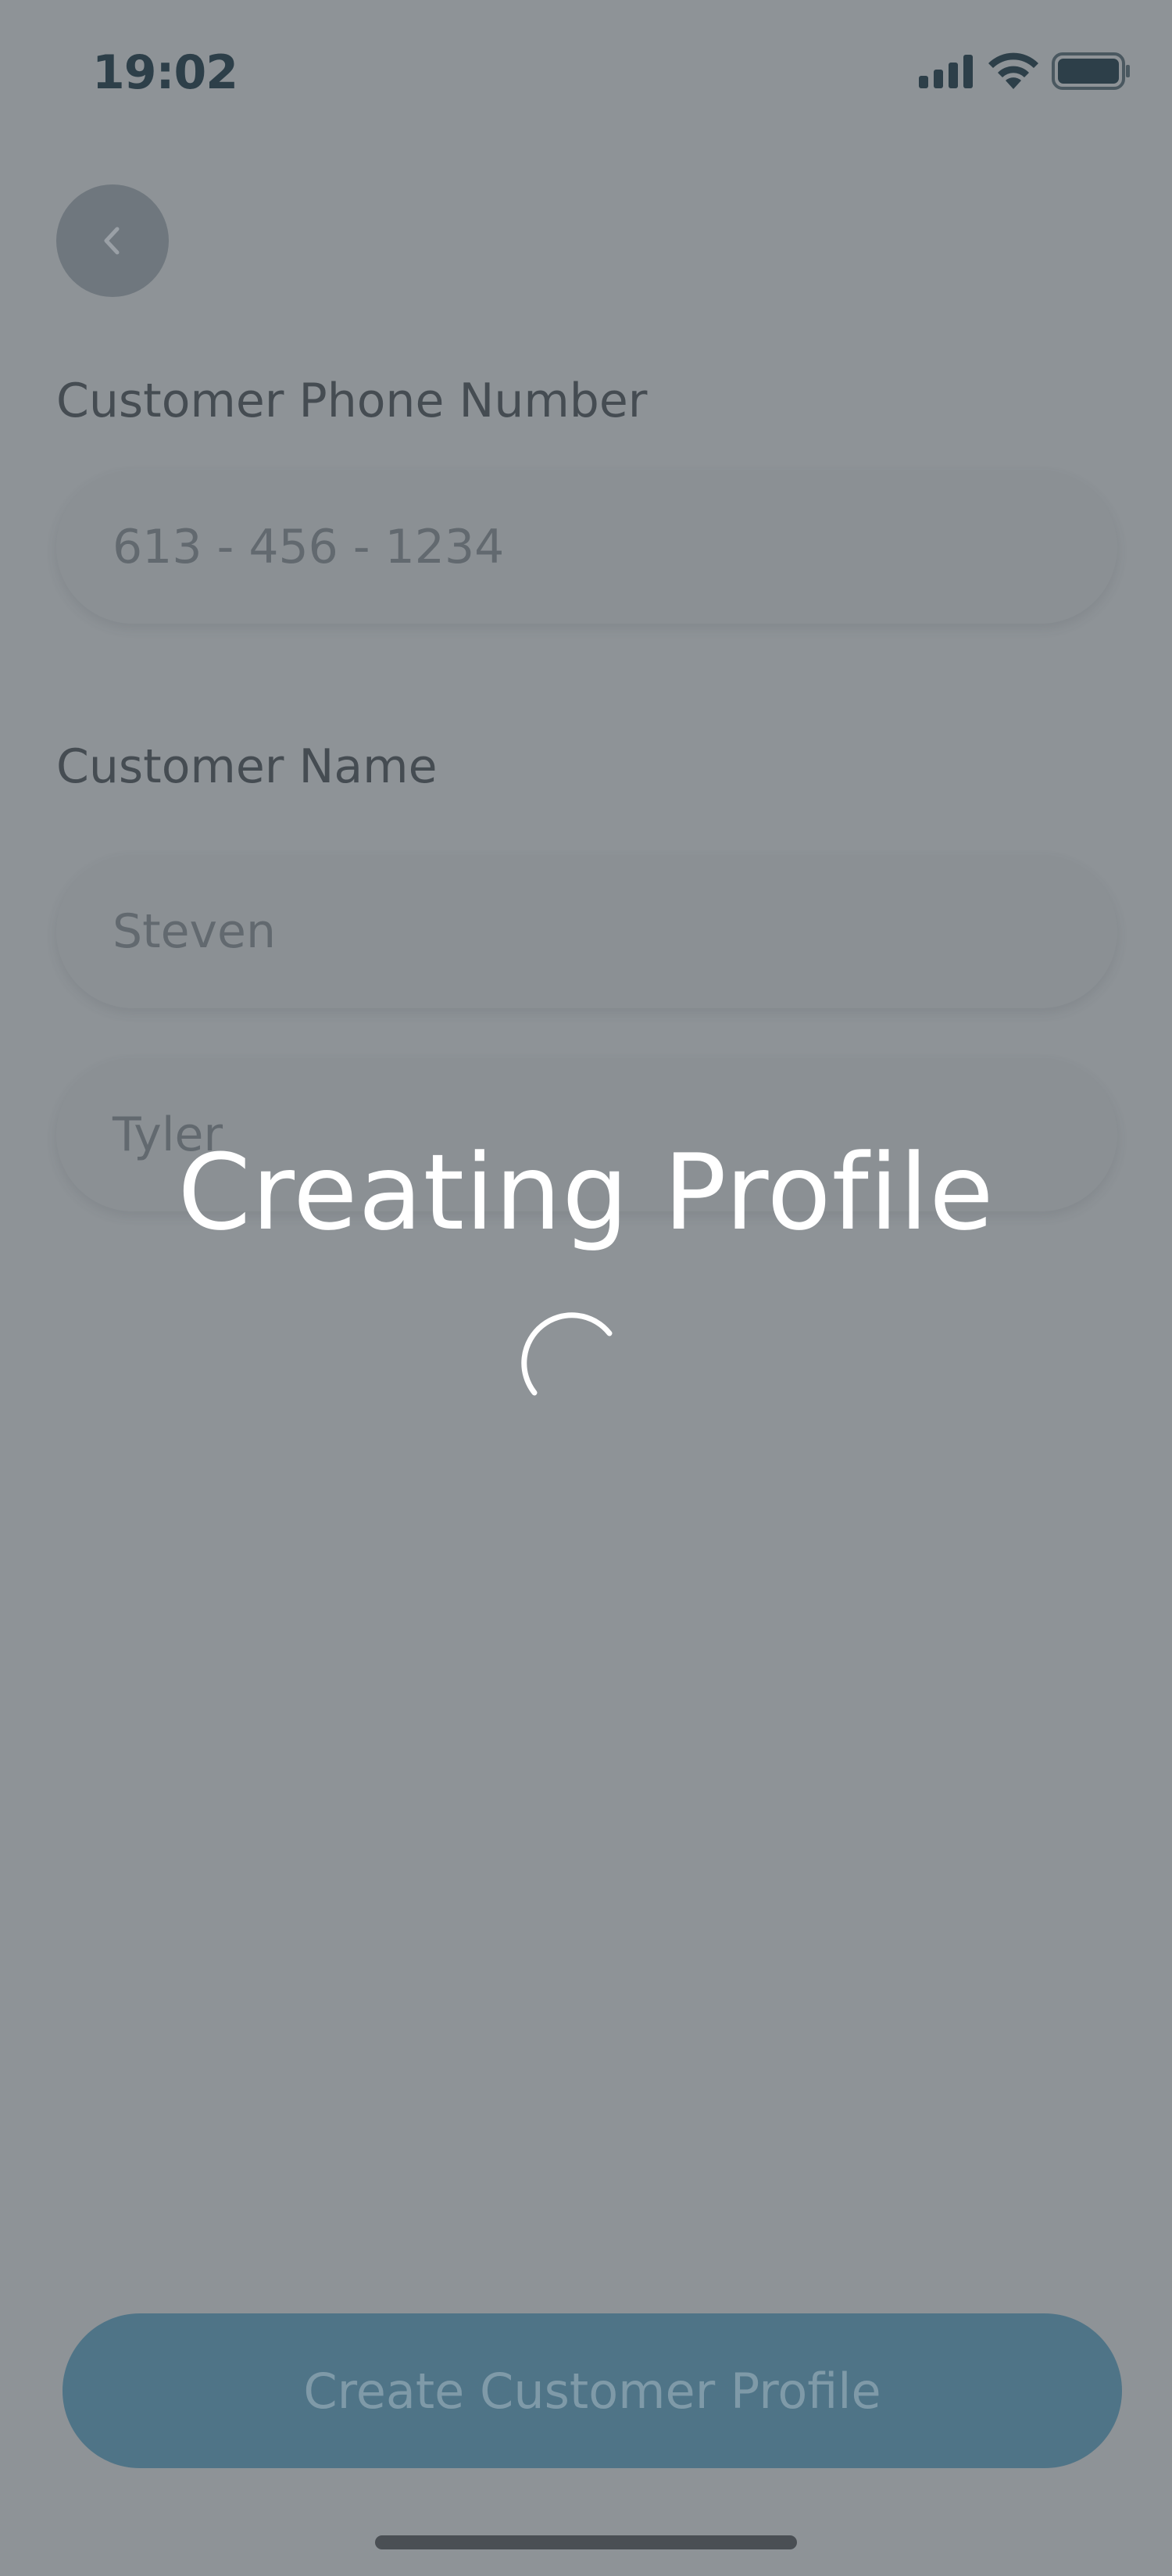 The height and width of the screenshot is (2576, 1172). I want to click on loading-spinner-icon, so click(567, 1354).